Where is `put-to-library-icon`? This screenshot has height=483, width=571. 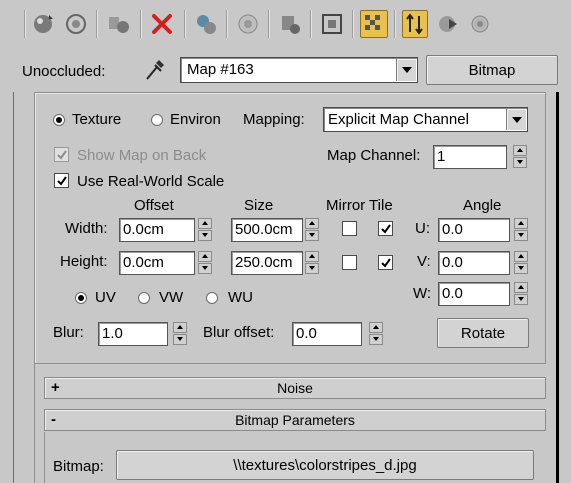 put-to-library-icon is located at coordinates (248, 24).